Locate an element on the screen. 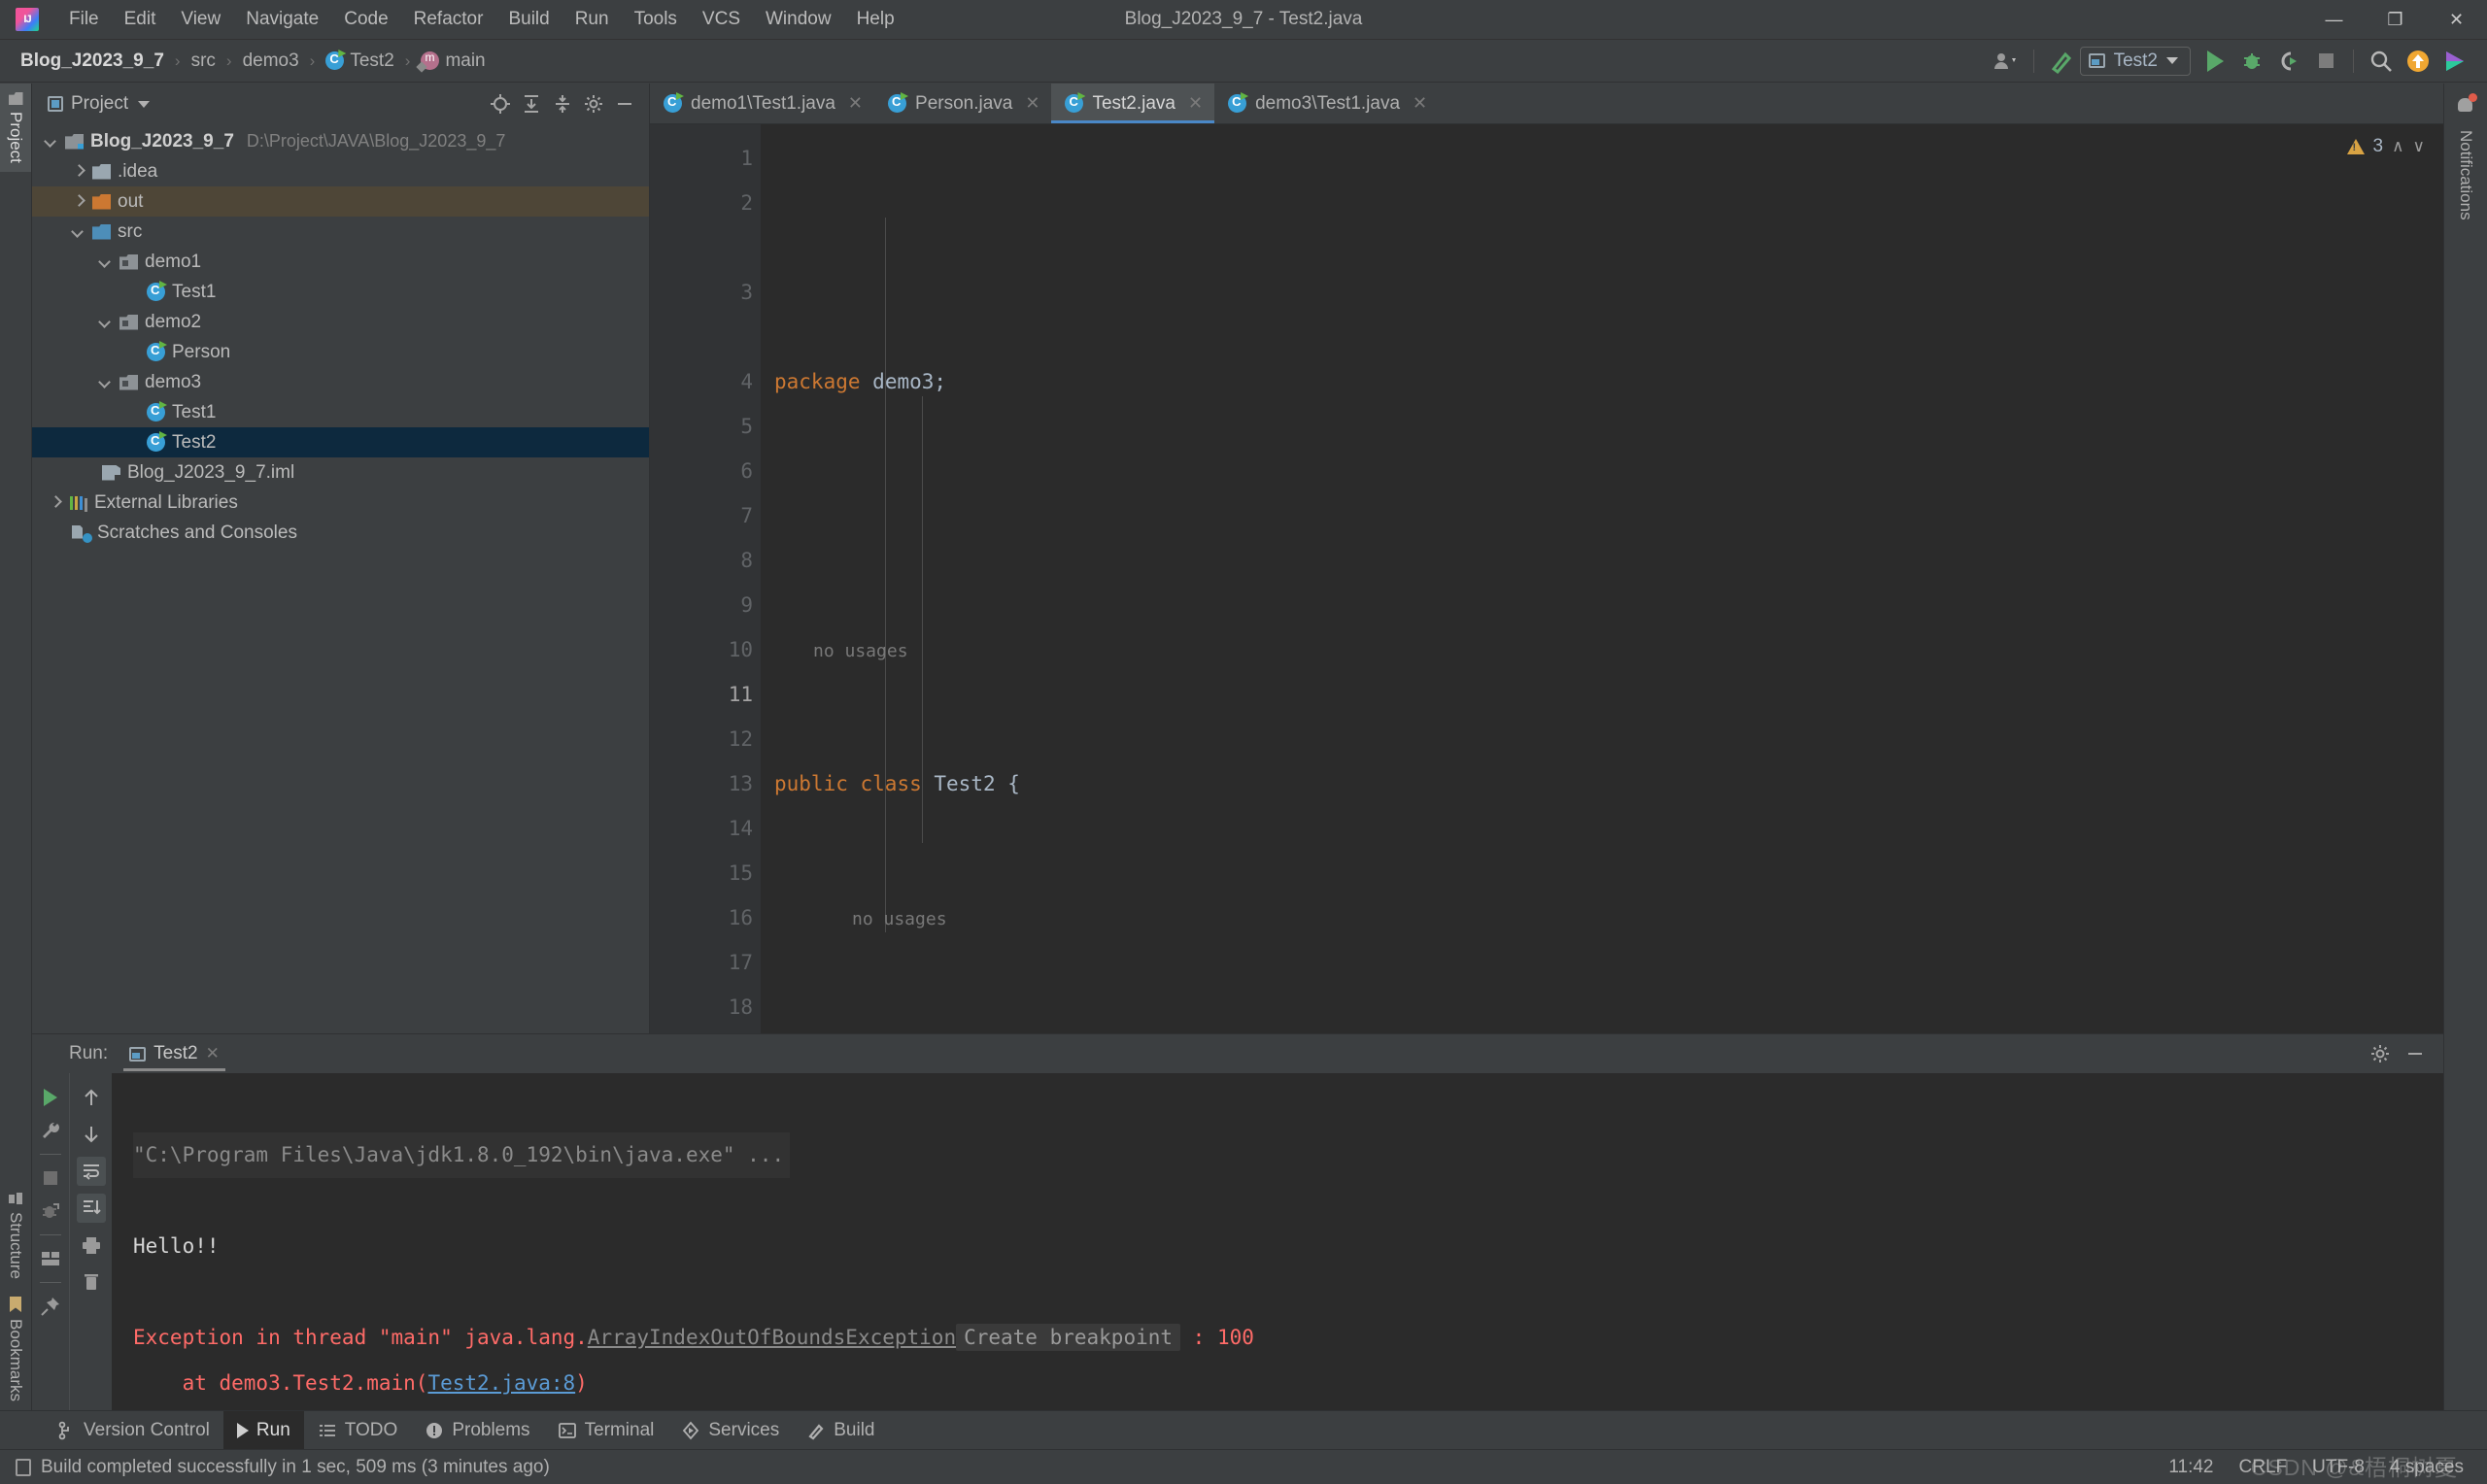  tree-node-demo3-test2: Test2 is located at coordinates (340, 442).